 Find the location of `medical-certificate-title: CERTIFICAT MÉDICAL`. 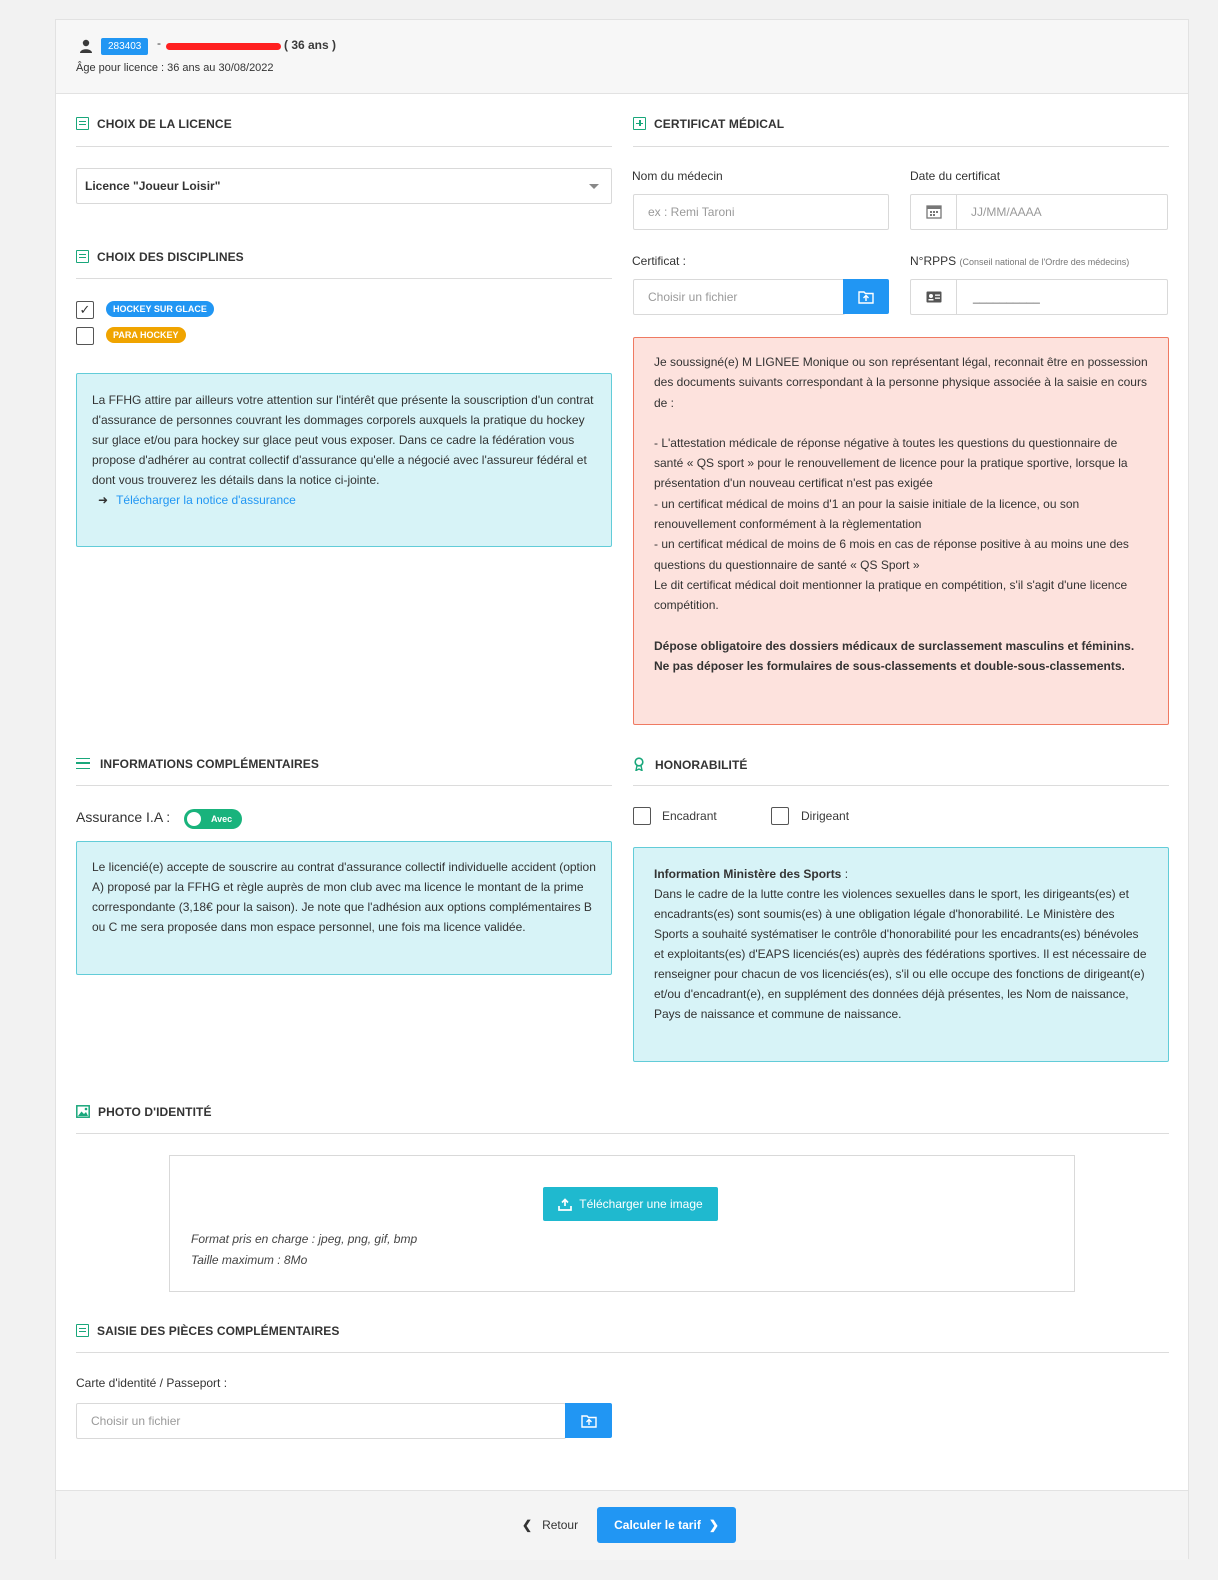

medical-certificate-title: CERTIFICAT MÉDICAL is located at coordinates (708, 124).